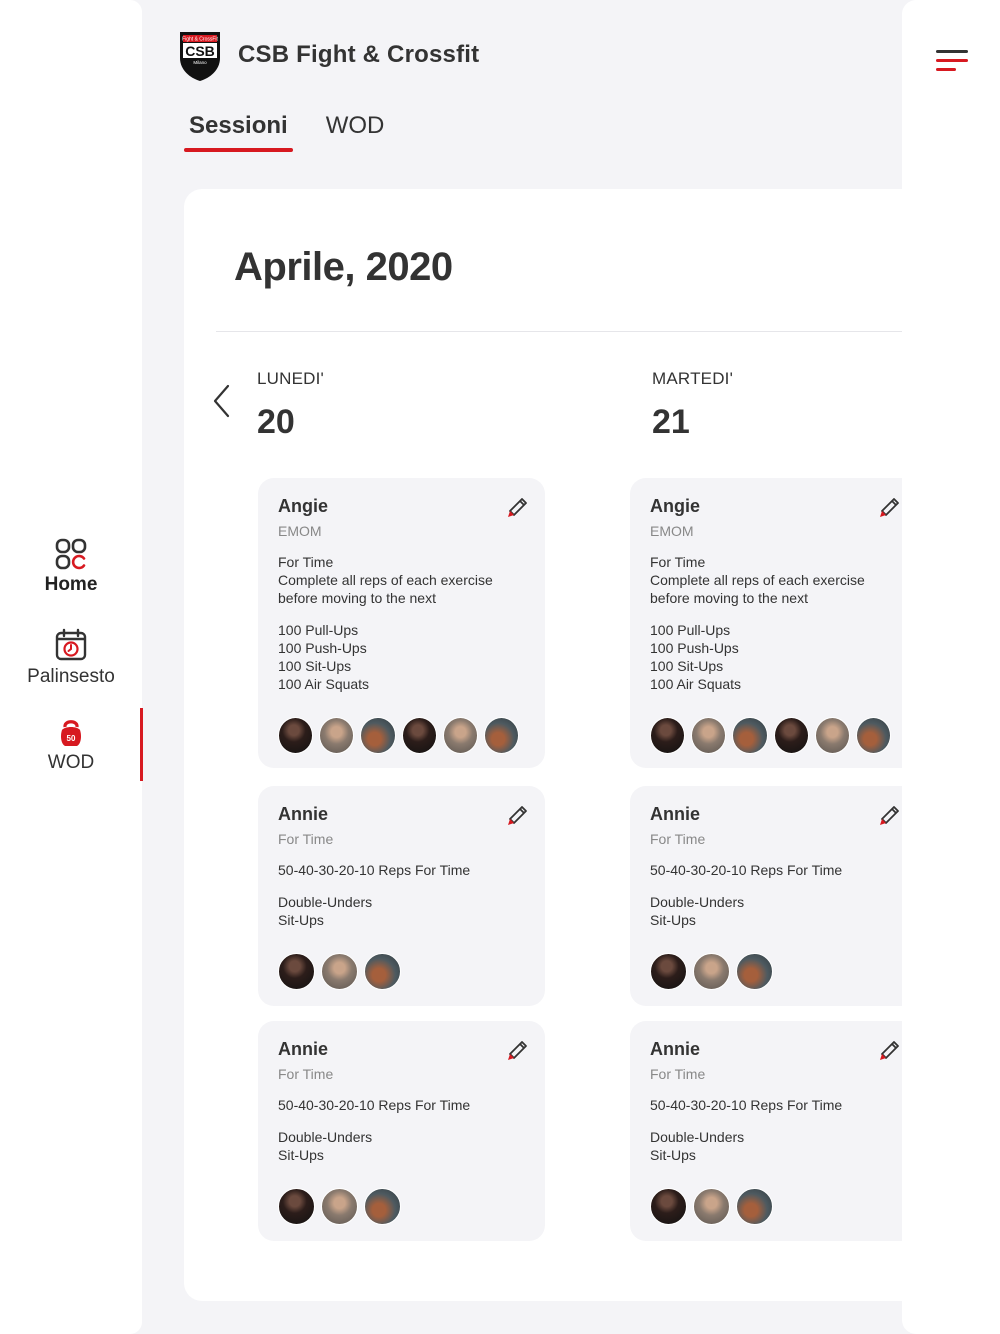 This screenshot has width=1000, height=1334. I want to click on sidebar: Home Palinsesto 50 WOD, so click(71, 667).